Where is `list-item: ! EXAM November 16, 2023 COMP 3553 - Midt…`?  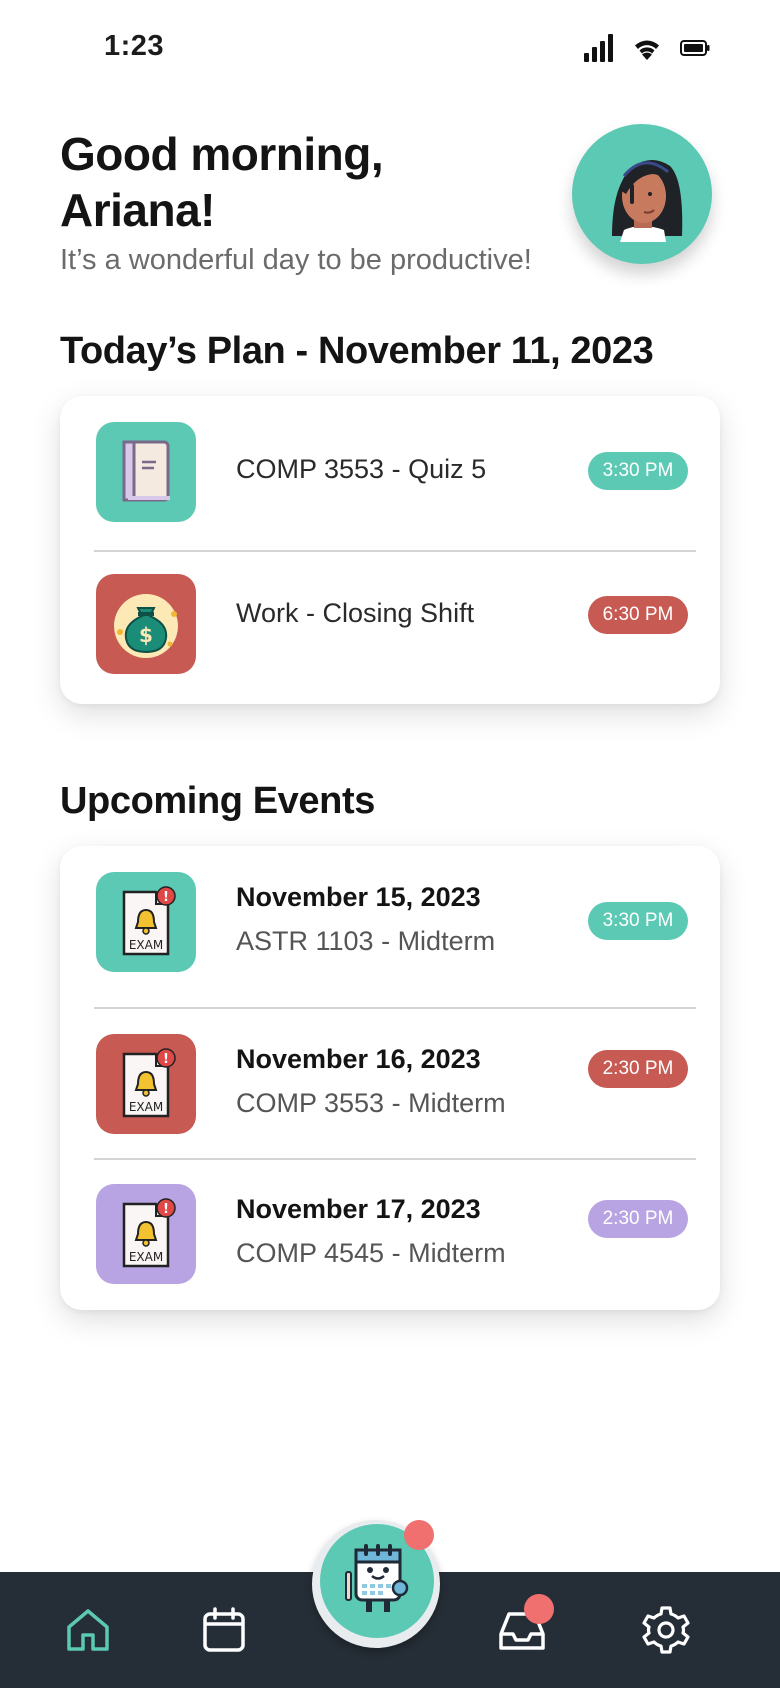
list-item: ! EXAM November 16, 2023 COMP 3553 - Midt… is located at coordinates (390, 1084).